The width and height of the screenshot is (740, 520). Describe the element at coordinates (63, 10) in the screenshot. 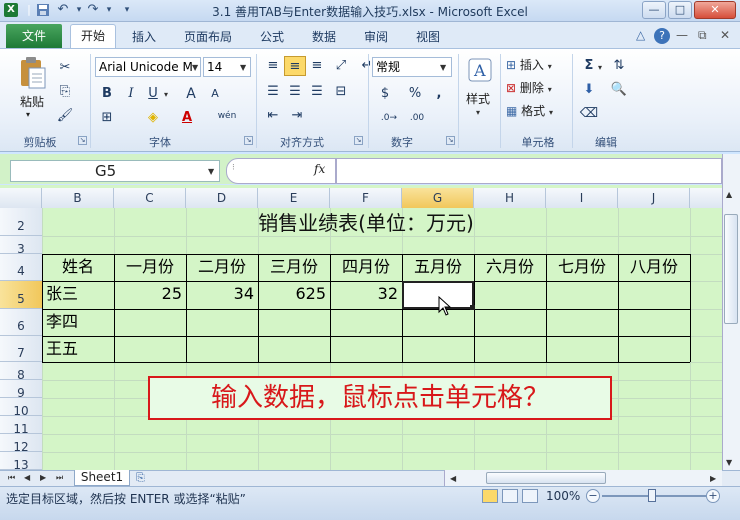

I see `undo-icon: ↶` at that location.